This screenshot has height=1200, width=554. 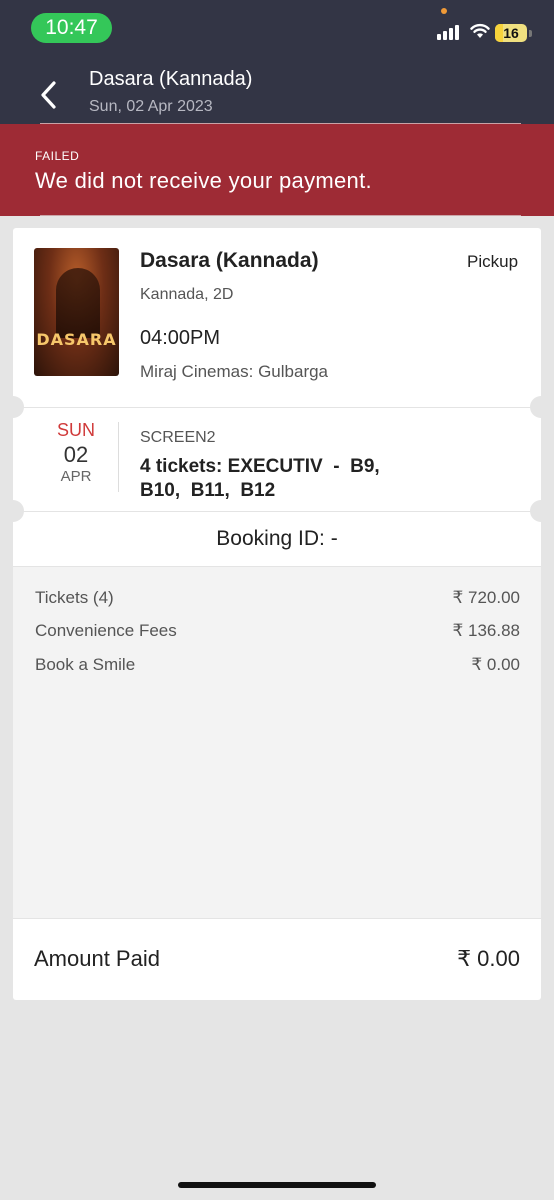 What do you see at coordinates (180, 338) in the screenshot?
I see `showtime: 04:00PM` at bounding box center [180, 338].